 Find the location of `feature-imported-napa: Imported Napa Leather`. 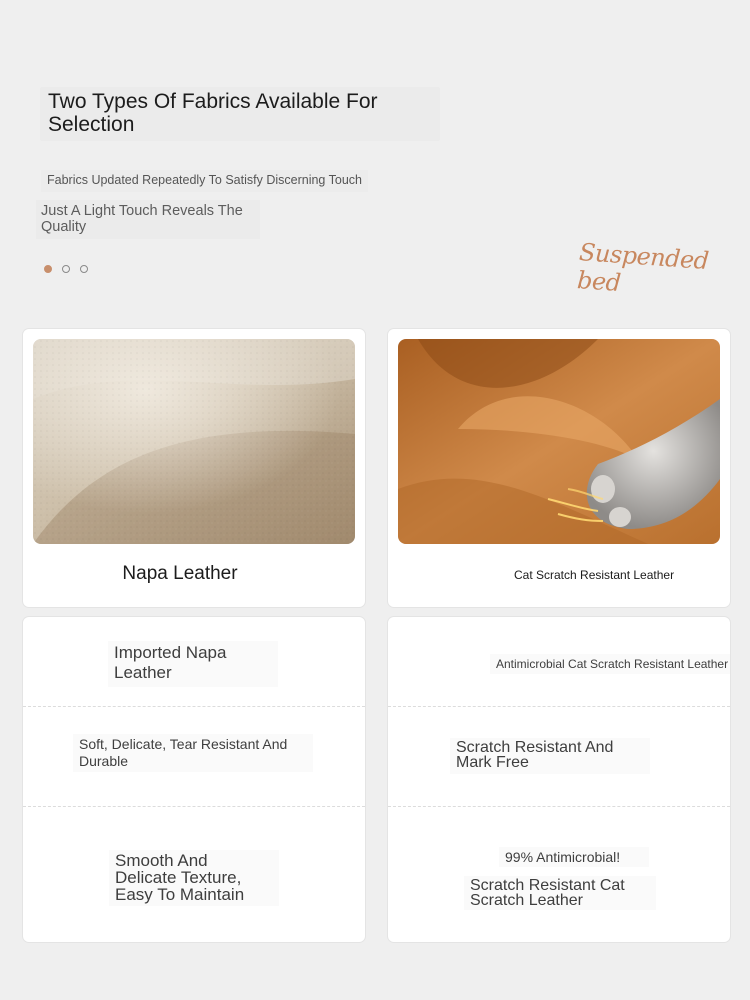

feature-imported-napa: Imported Napa Leather is located at coordinates (193, 664).